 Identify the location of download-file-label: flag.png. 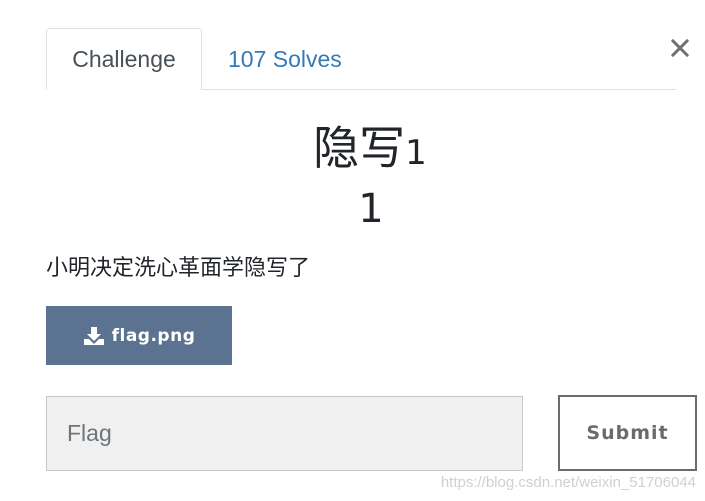
(153, 335).